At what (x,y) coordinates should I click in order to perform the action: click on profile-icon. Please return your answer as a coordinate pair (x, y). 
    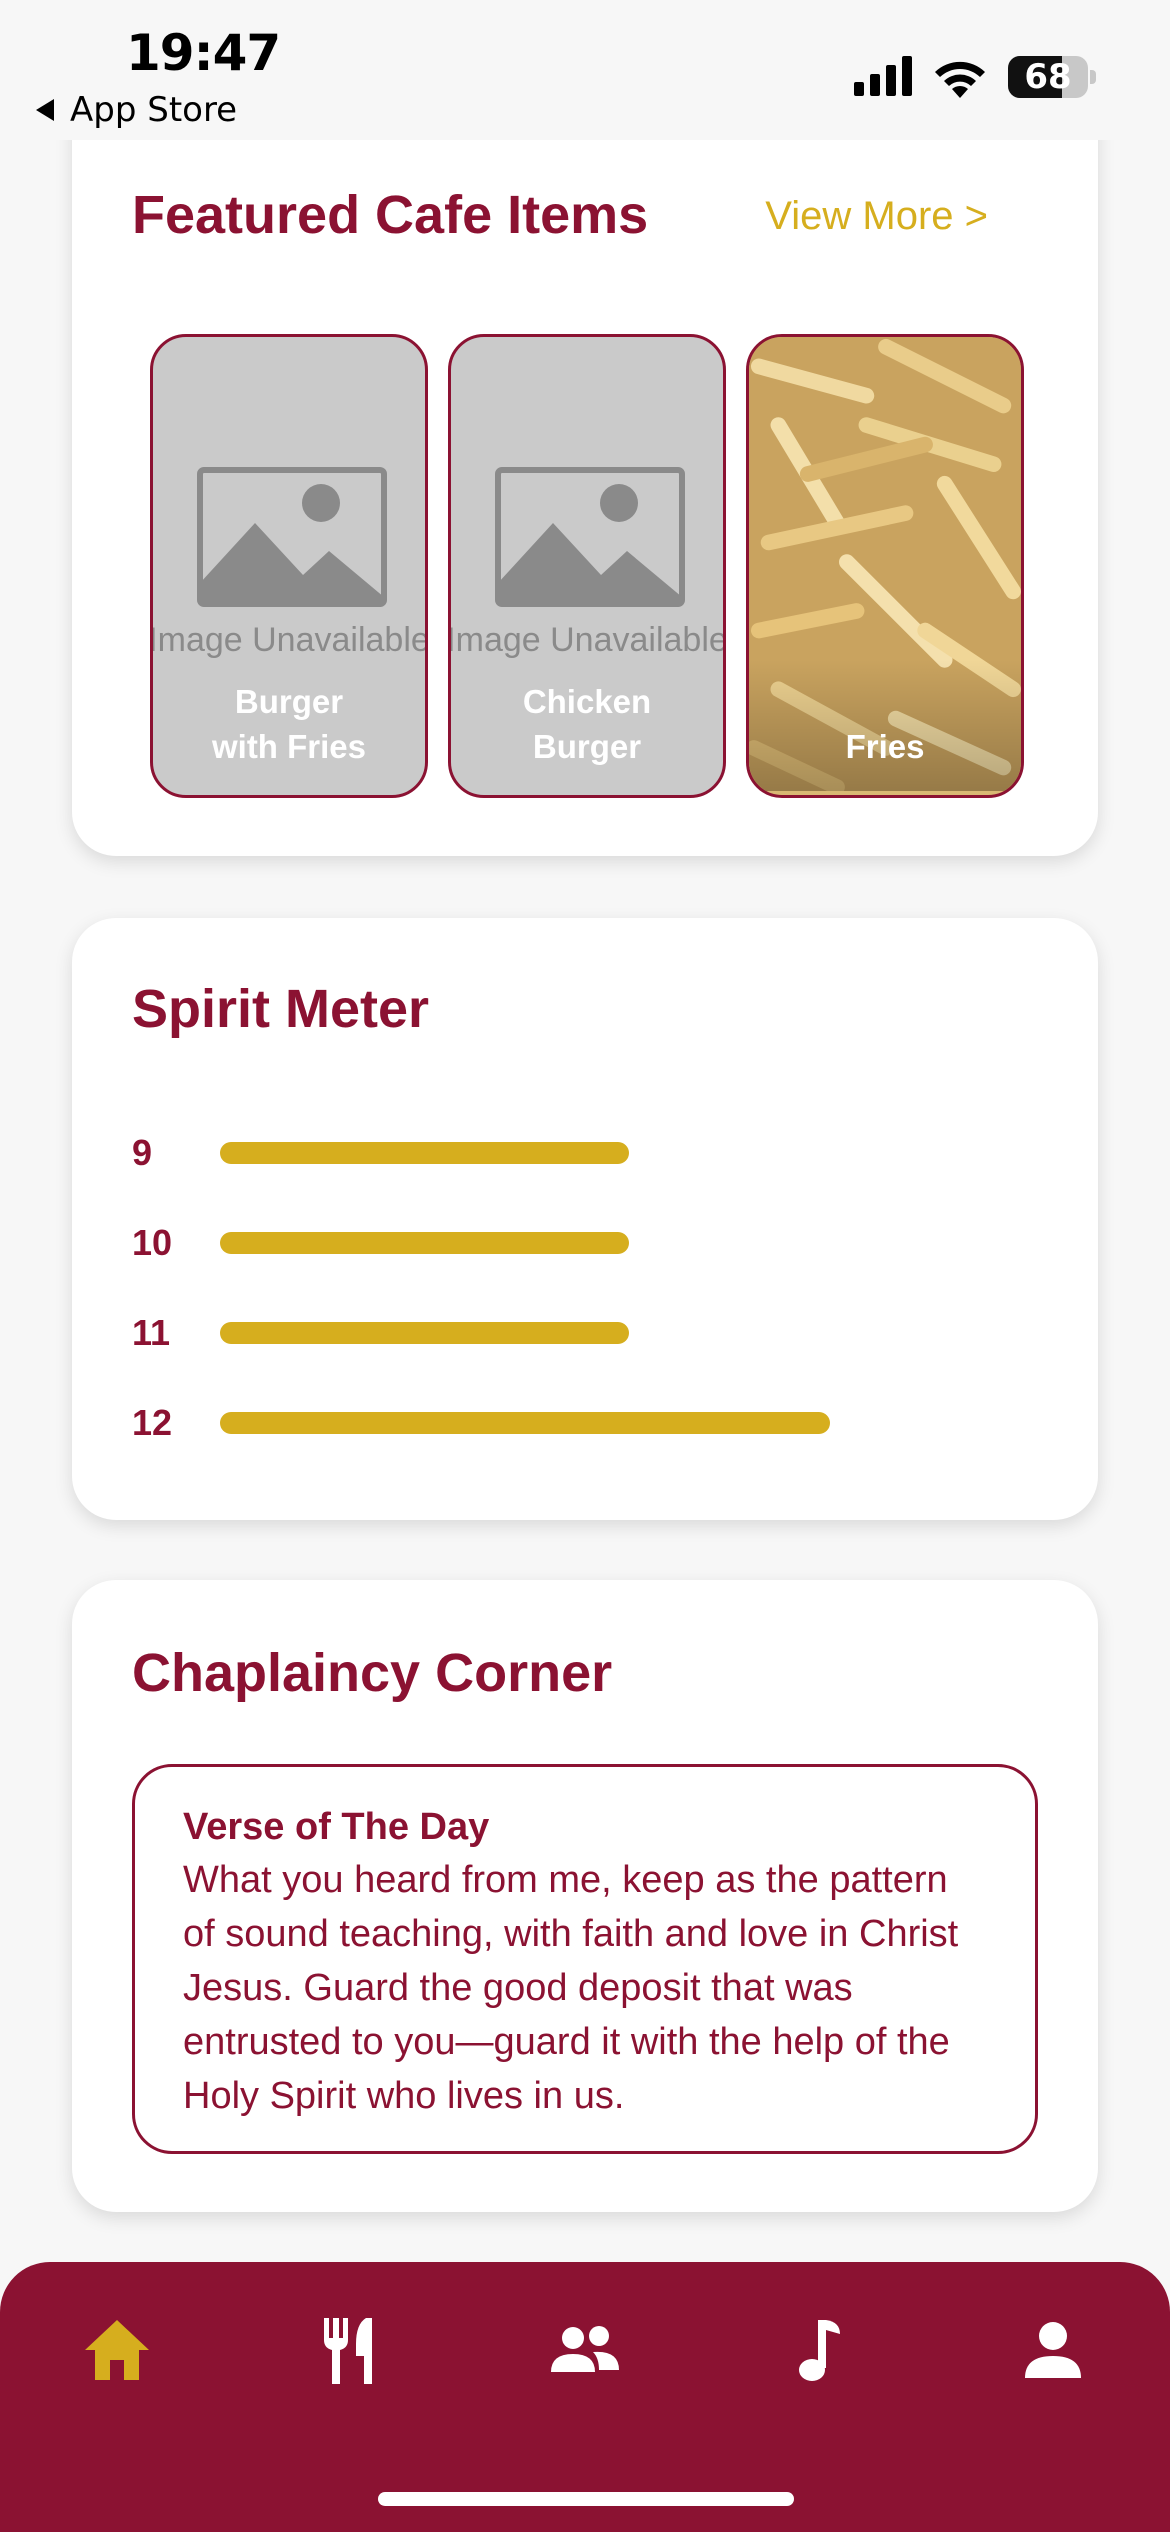
    Looking at the image, I should click on (1053, 2350).